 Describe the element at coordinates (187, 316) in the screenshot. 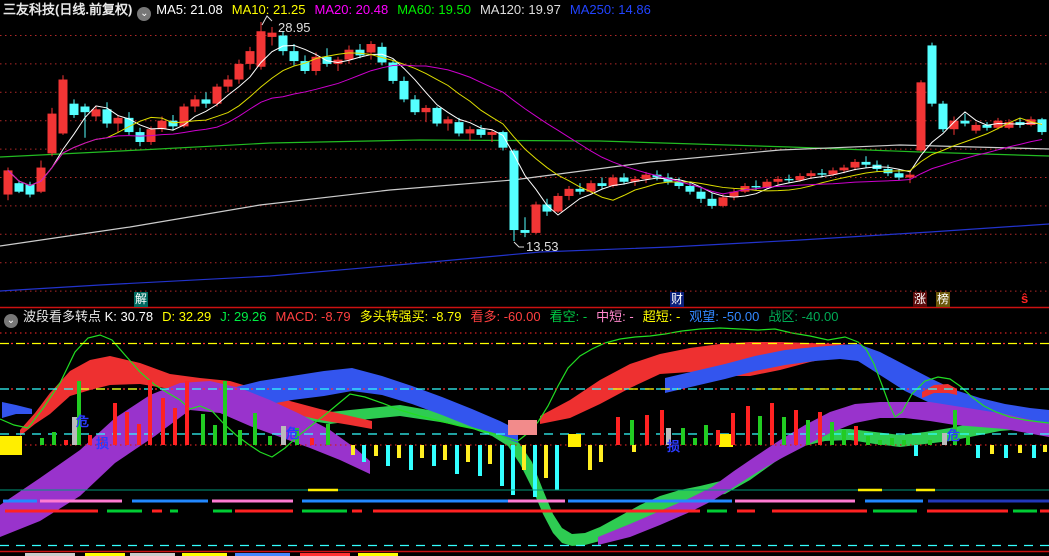

I see `indicator-readout: D: 32.29` at that location.